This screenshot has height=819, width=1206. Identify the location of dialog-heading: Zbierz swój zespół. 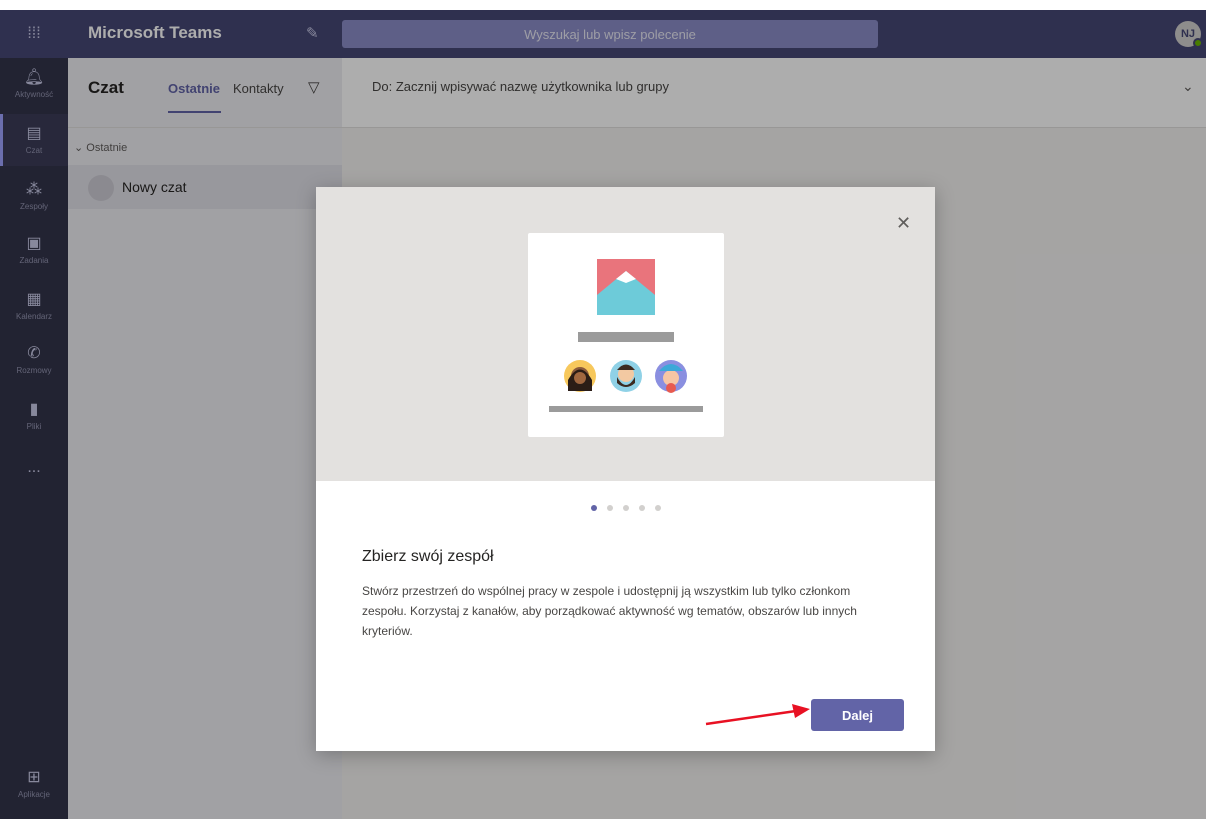
(428, 556).